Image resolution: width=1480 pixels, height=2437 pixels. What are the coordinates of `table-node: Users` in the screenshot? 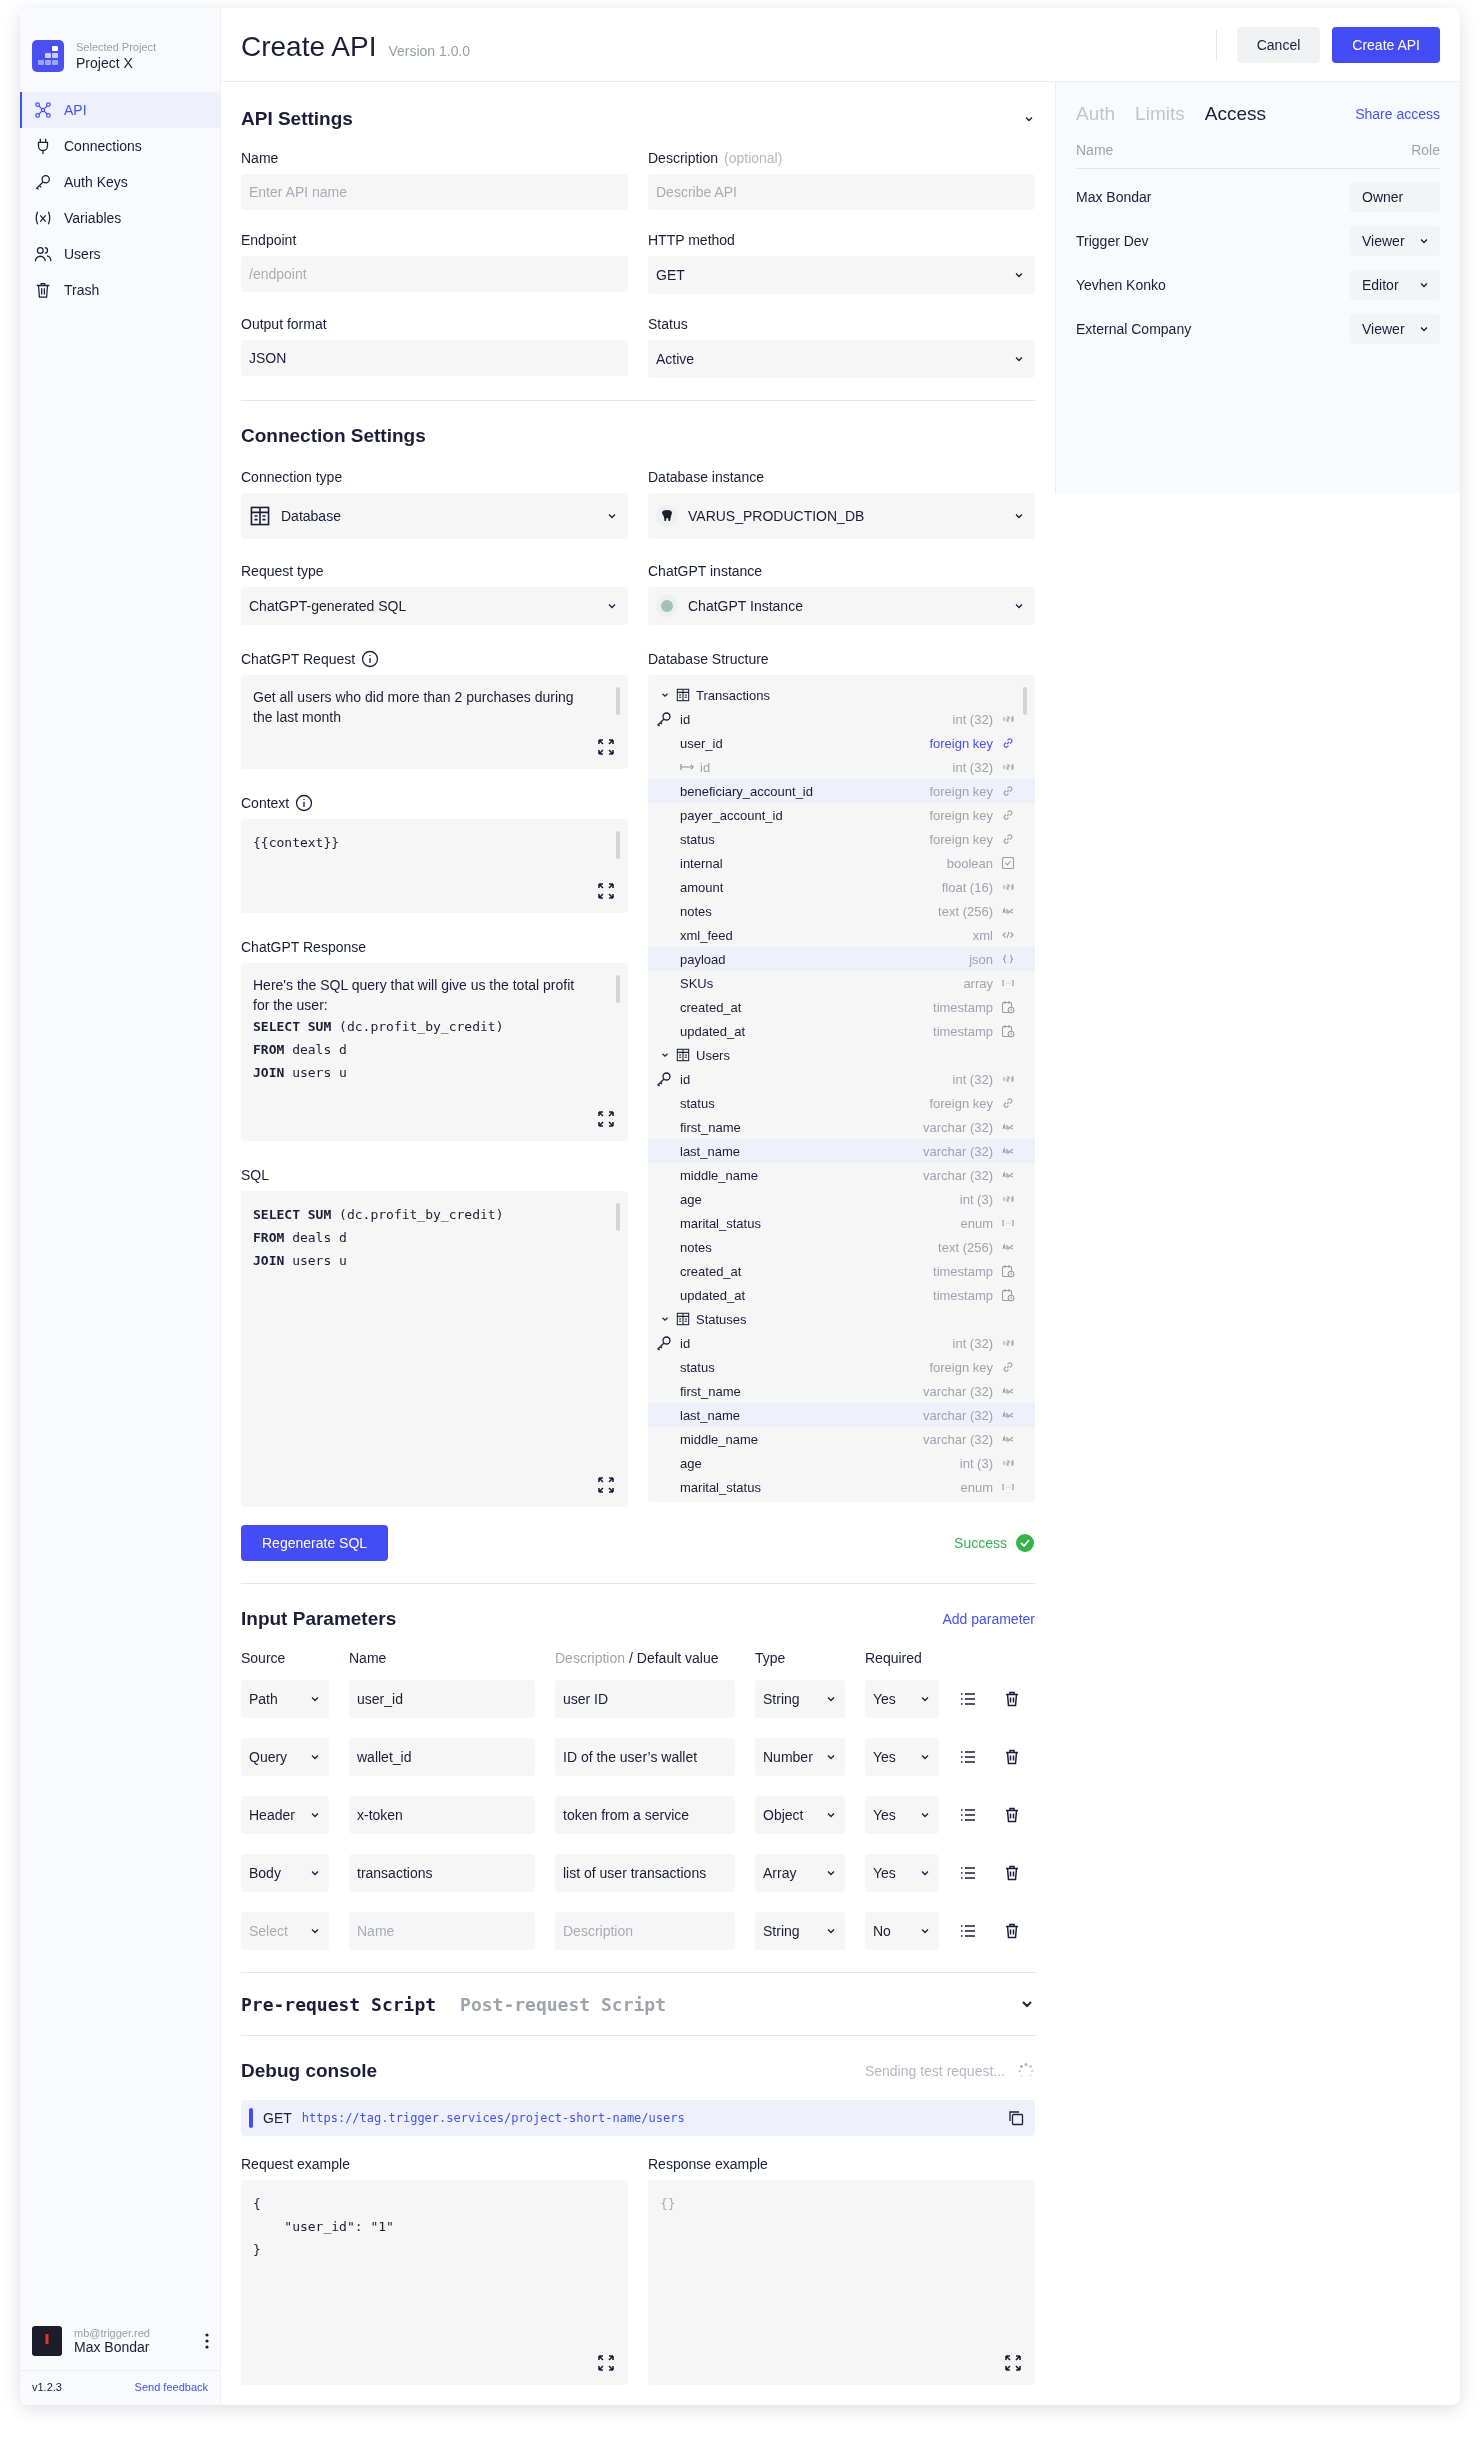 It's located at (841, 1055).